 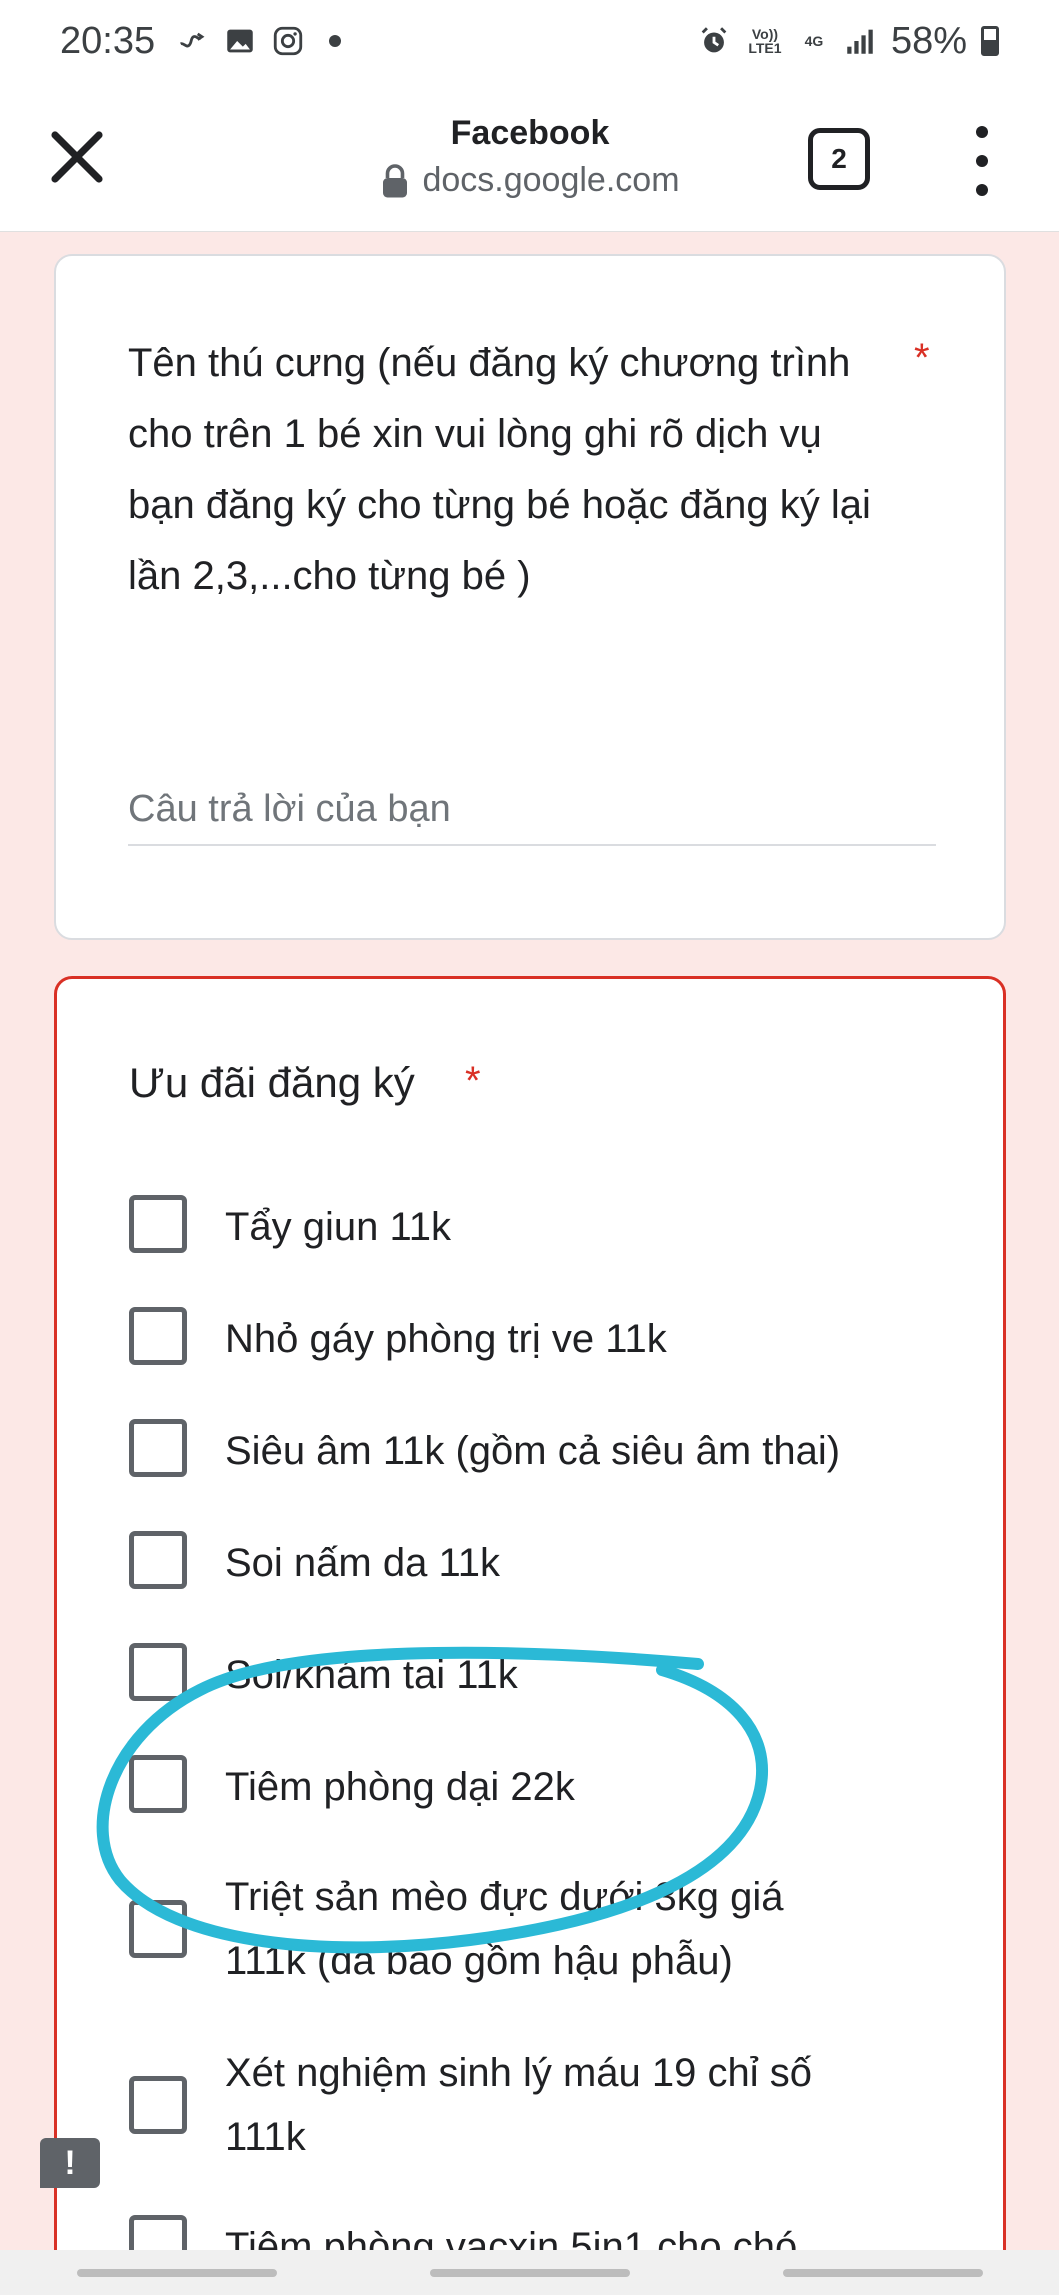 What do you see at coordinates (530, 133) in the screenshot?
I see `page-title: Facebook` at bounding box center [530, 133].